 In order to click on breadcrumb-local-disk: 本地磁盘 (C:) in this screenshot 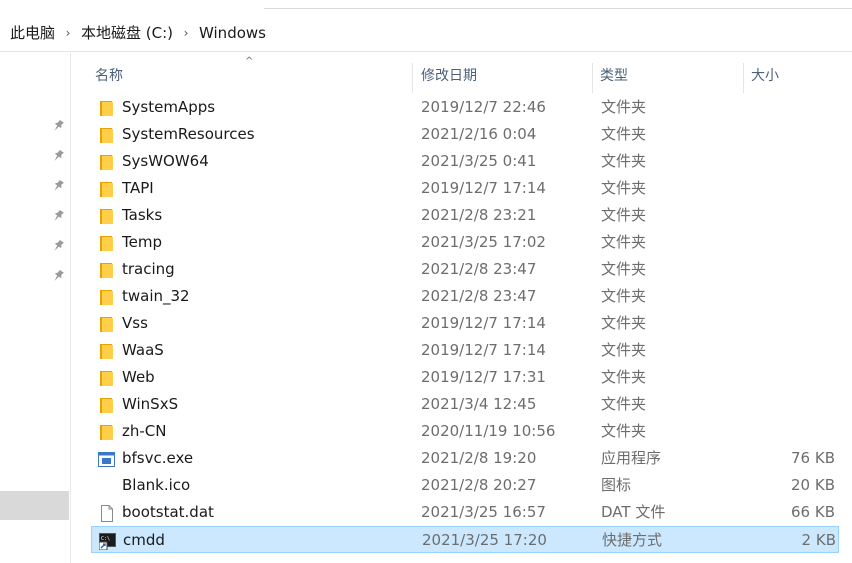, I will do `click(127, 32)`.